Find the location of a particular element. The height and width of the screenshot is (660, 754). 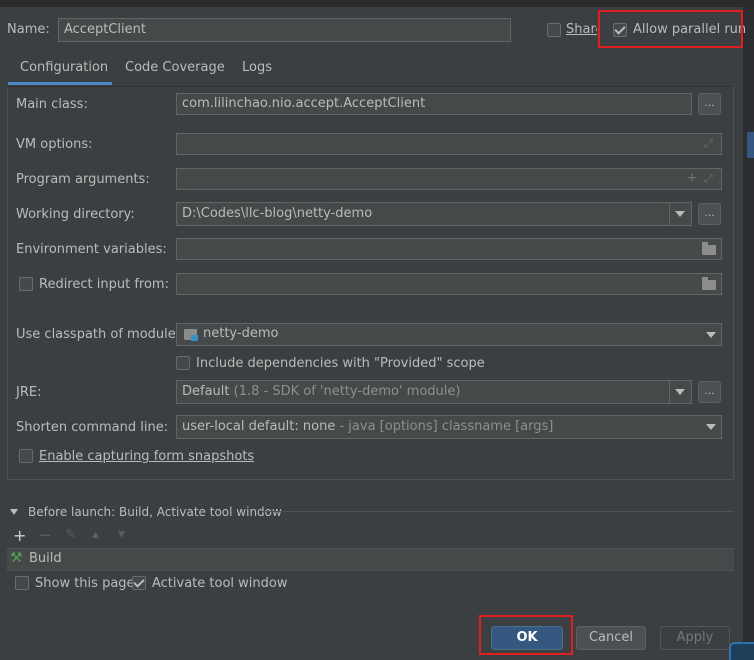

jre-value-main: Default is located at coordinates (206, 391).